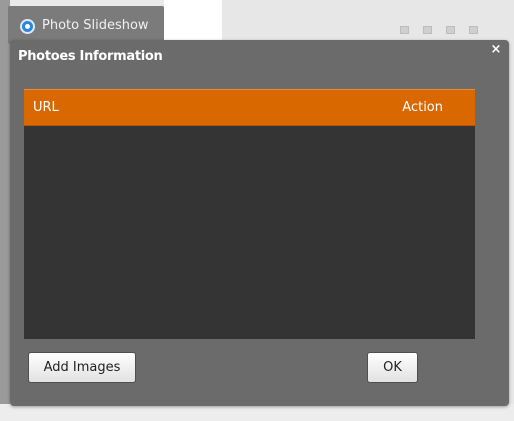 Image resolution: width=514 pixels, height=421 pixels. Describe the element at coordinates (496, 50) in the screenshot. I see `close-icon: ×` at that location.